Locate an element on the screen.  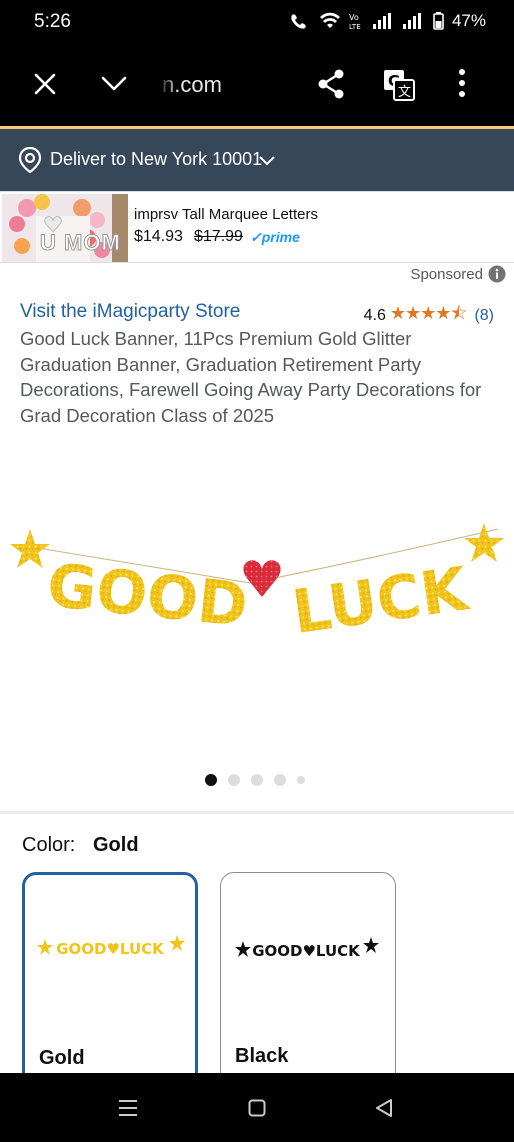
black-banner-thumbnail: GOOD♥LUCK is located at coordinates (307, 948).